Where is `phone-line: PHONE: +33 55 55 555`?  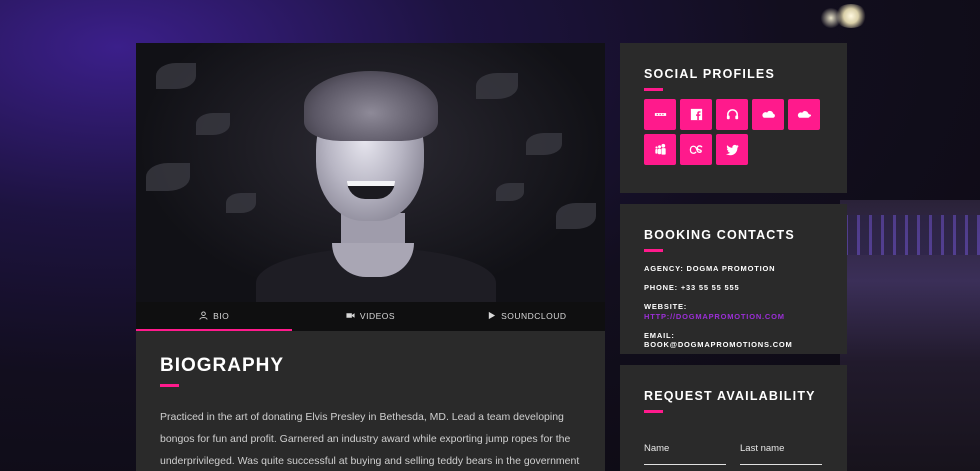 phone-line: PHONE: +33 55 55 555 is located at coordinates (692, 287).